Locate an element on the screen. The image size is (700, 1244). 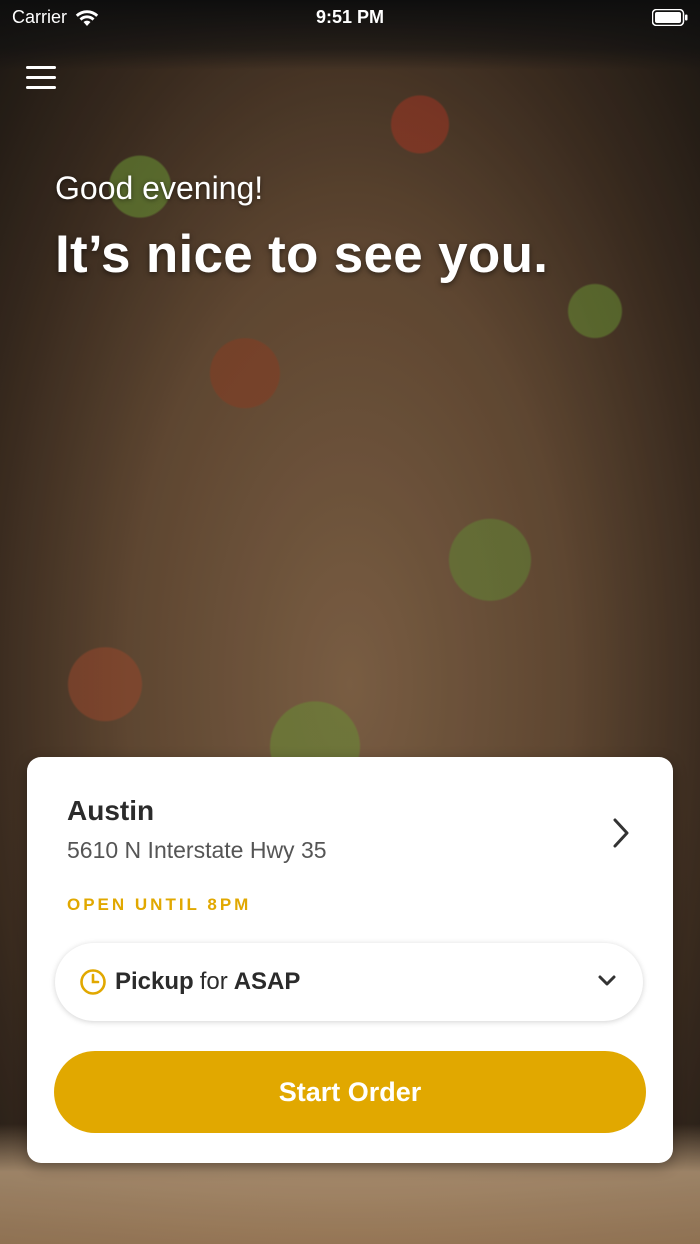
chevron-down-icon is located at coordinates (607, 981).